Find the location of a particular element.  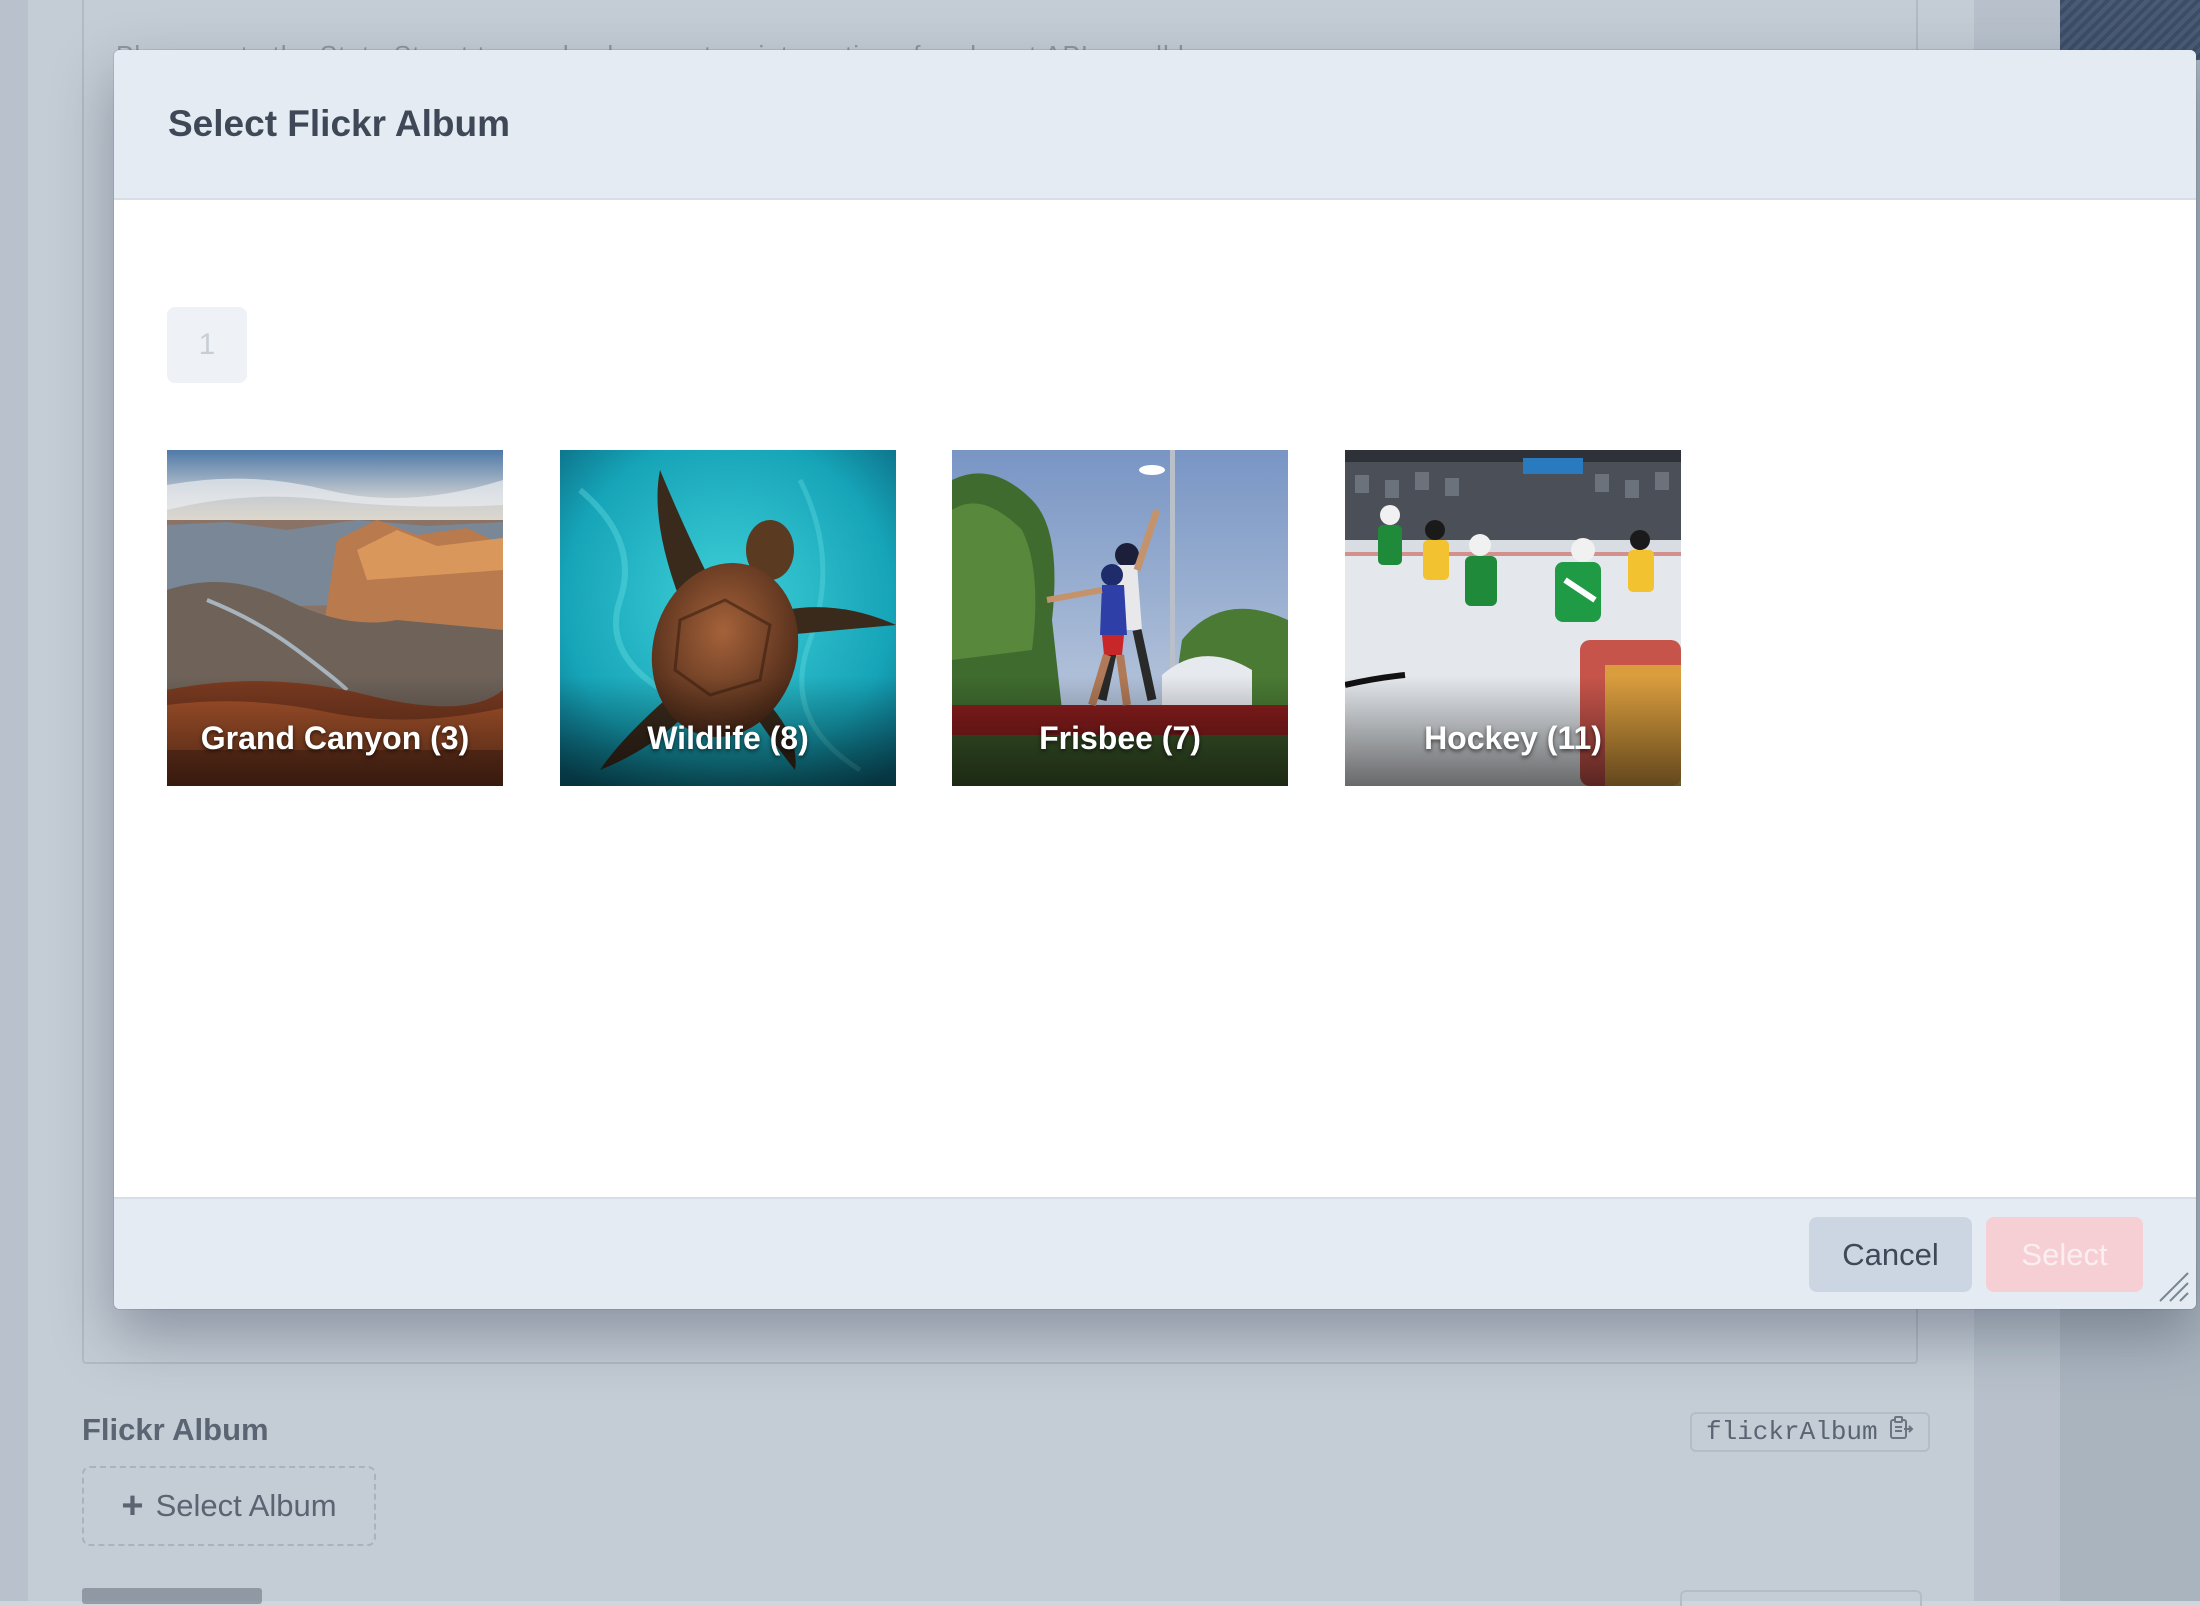

album-tile-hockey: Hockey (11) is located at coordinates (1513, 618).